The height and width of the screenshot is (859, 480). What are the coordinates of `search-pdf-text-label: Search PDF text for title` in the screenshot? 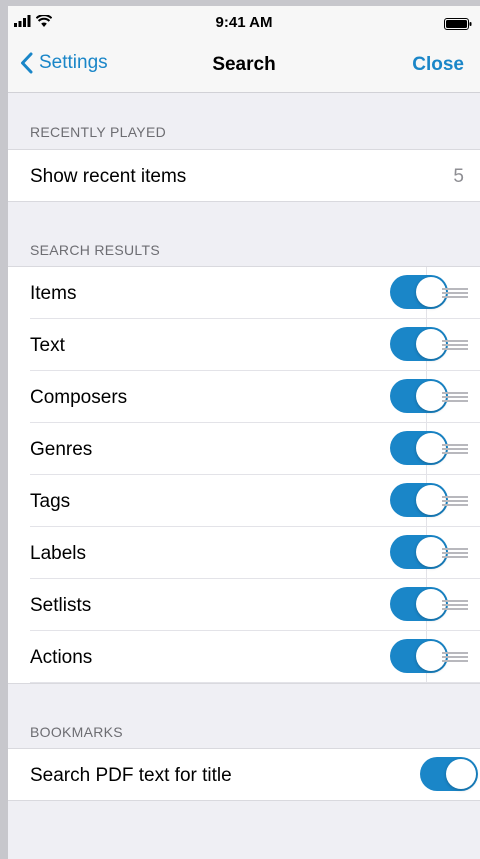 It's located at (131, 775).